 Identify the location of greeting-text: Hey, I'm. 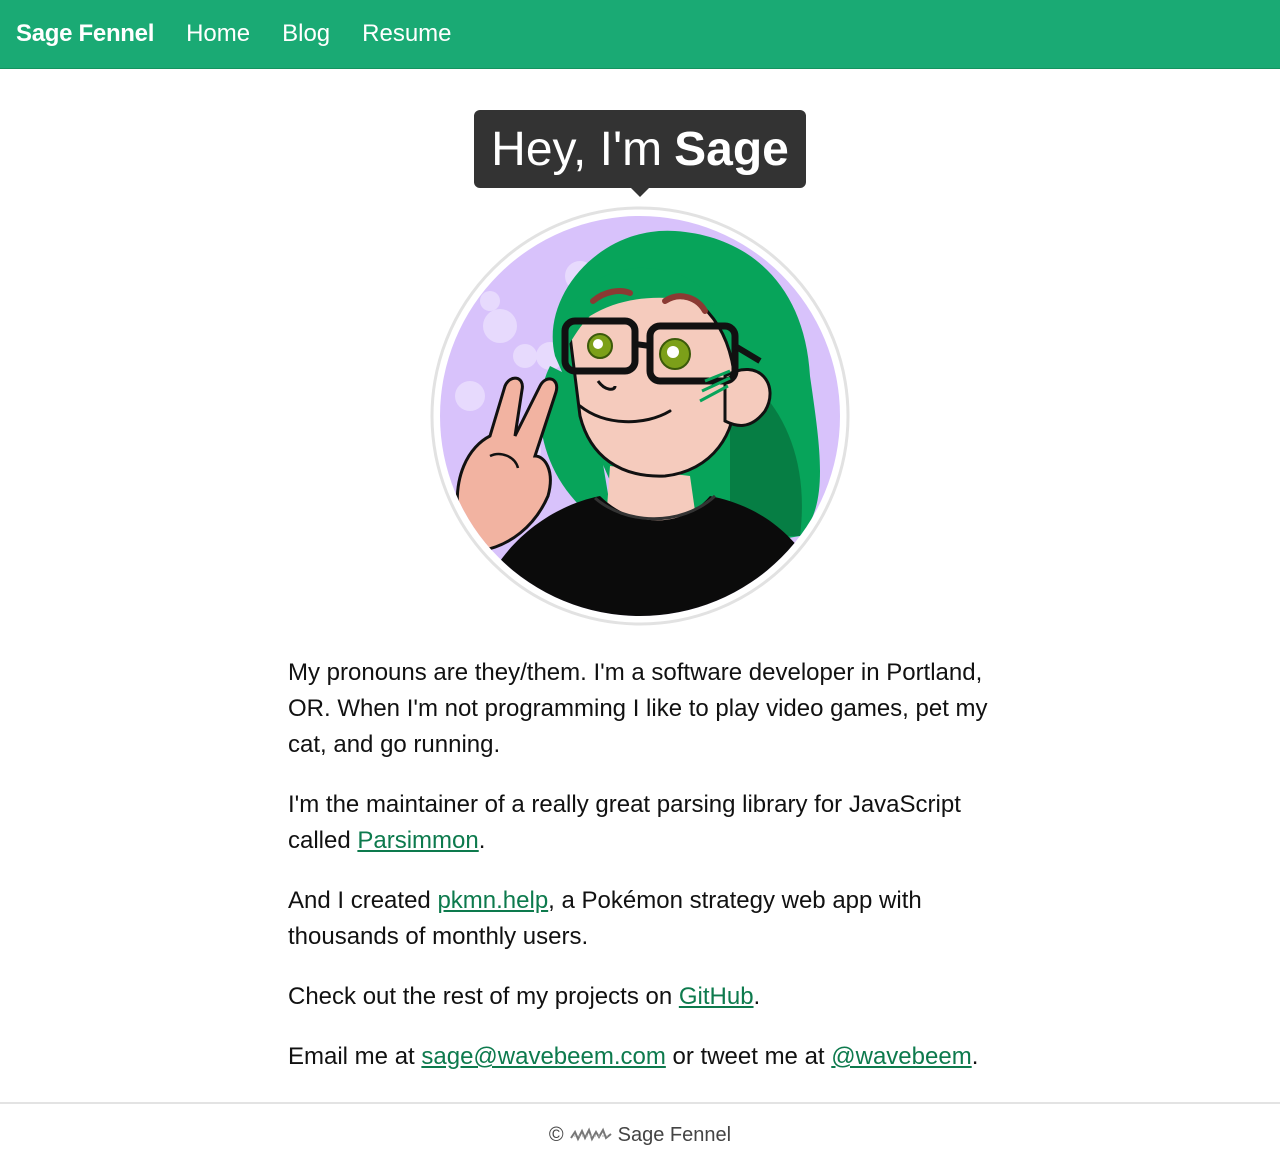
(577, 149).